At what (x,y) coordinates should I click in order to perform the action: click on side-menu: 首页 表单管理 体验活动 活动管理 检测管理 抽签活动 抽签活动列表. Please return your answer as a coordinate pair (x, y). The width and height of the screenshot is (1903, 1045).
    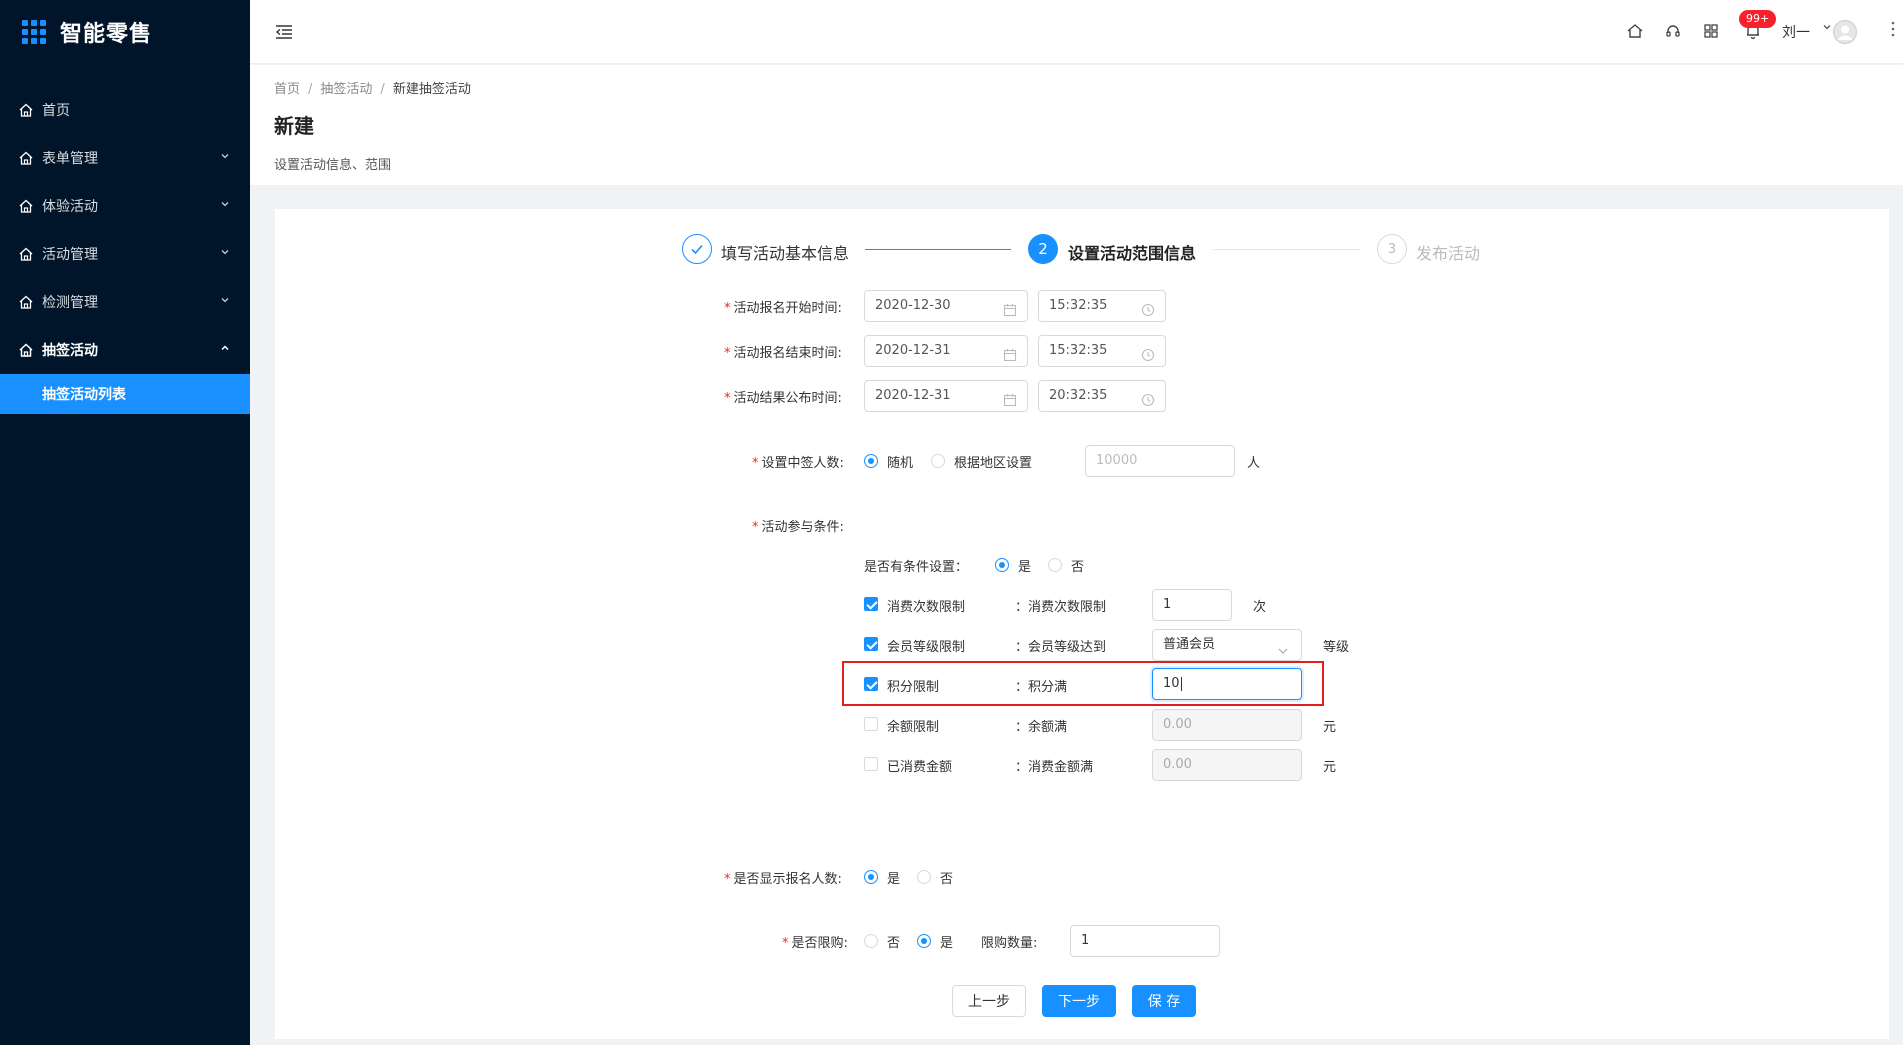
    Looking at the image, I should click on (125, 250).